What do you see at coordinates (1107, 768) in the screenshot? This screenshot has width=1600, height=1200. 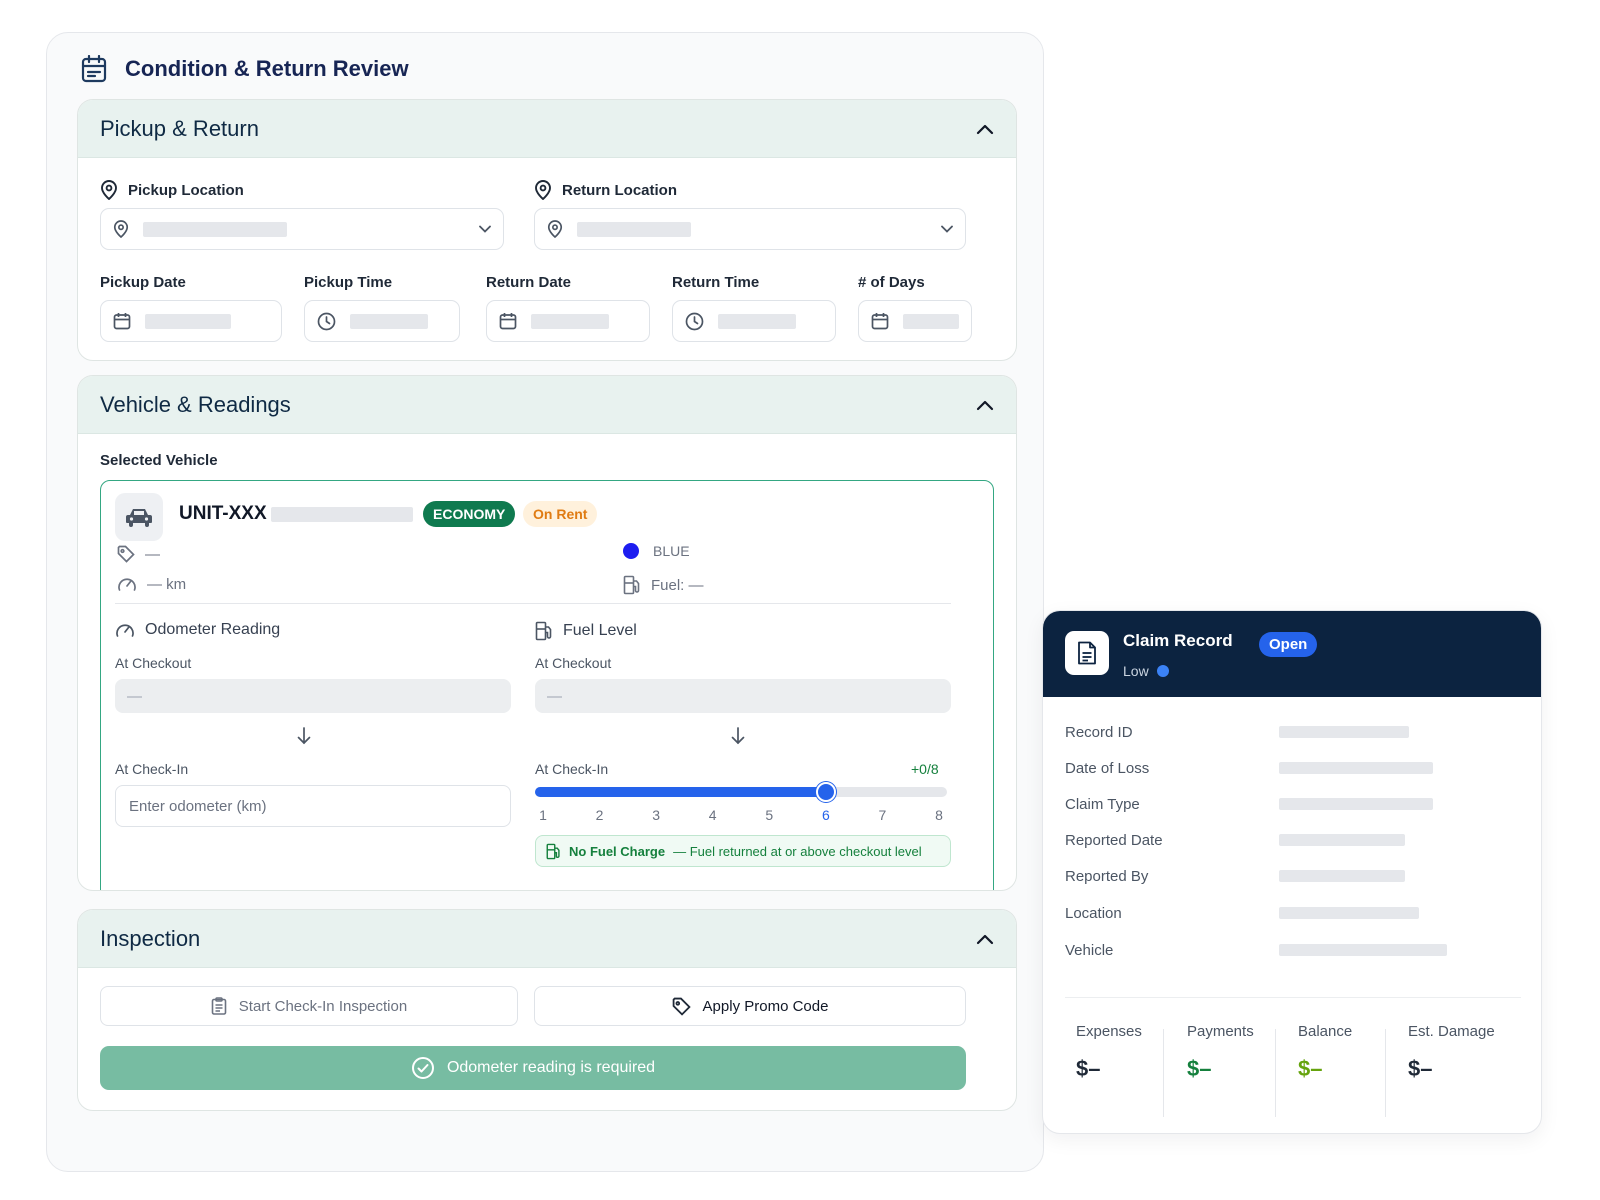 I see `record-label: Date of Loss` at bounding box center [1107, 768].